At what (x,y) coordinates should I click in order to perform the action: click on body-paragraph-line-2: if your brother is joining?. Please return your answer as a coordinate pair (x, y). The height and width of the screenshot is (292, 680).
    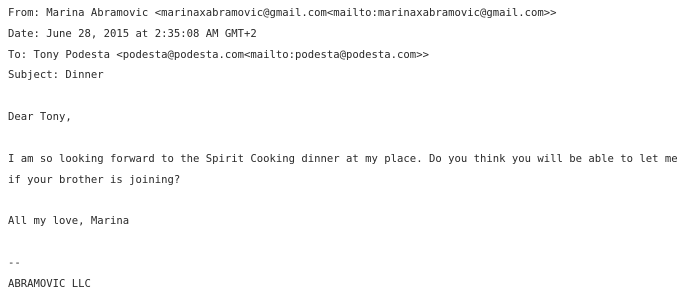
    Looking at the image, I should click on (94, 180).